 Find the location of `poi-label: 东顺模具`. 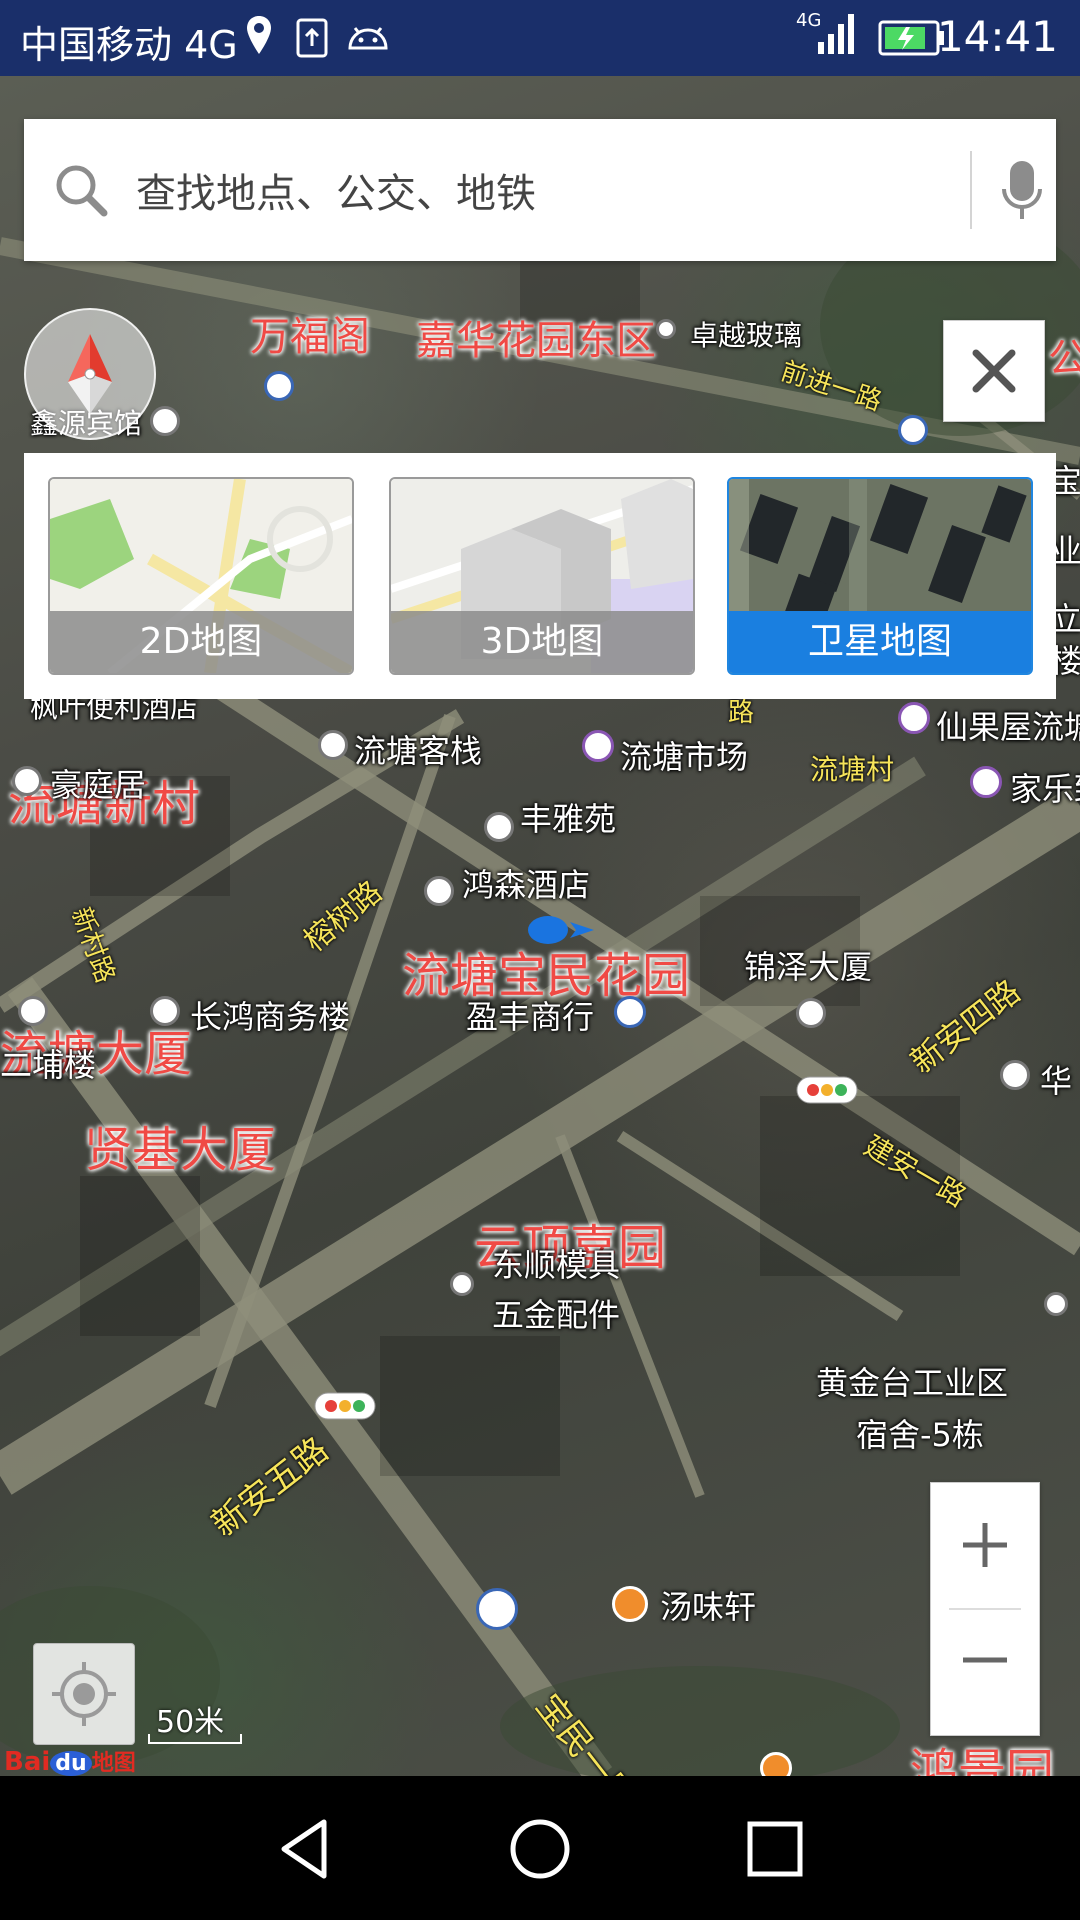

poi-label: 东顺模具 is located at coordinates (556, 1263).